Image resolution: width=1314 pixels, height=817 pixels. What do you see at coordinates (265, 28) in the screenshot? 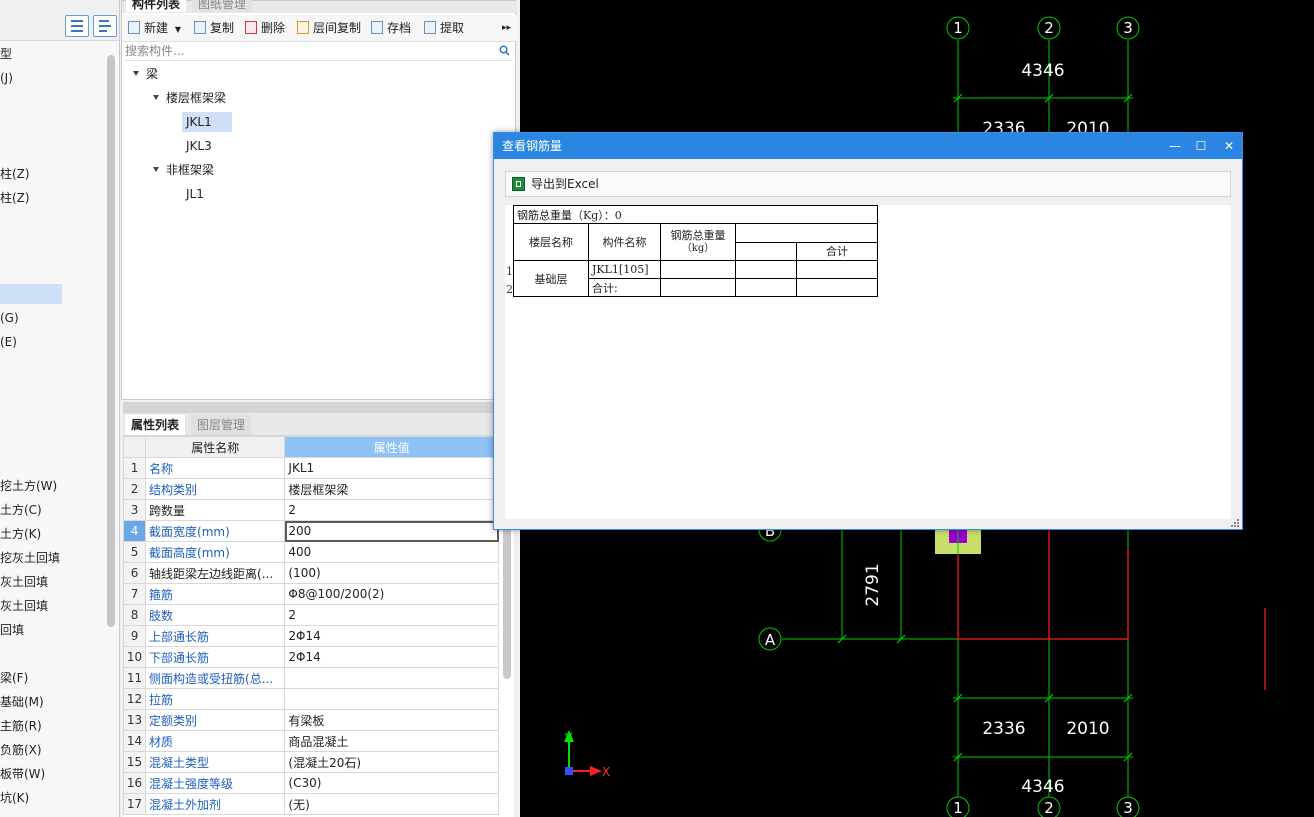
I see `delete-button: 删除` at bounding box center [265, 28].